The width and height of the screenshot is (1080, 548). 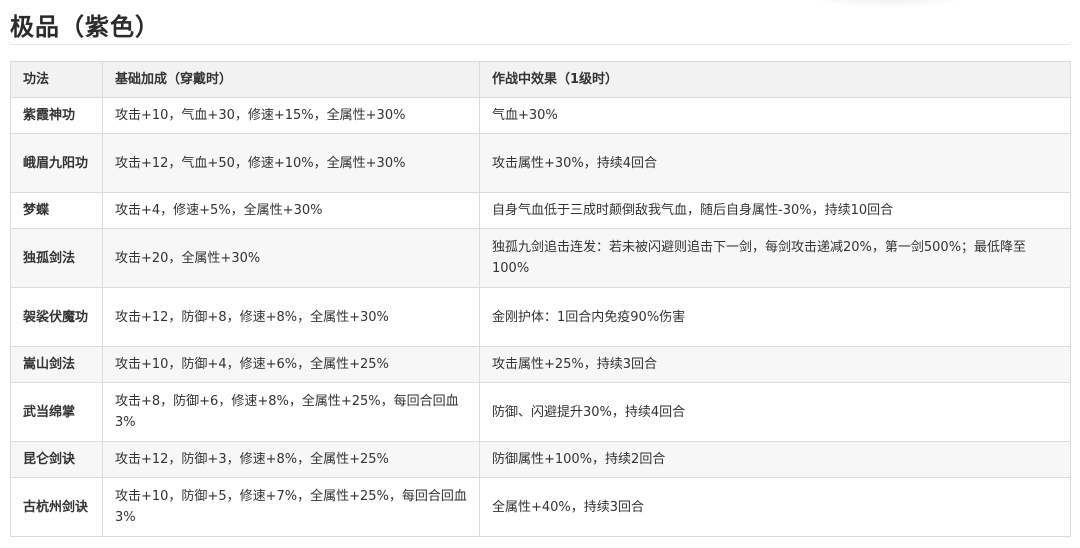 I want to click on battle-effect-cell: 全属性+40%，持续3回合, so click(x=775, y=507).